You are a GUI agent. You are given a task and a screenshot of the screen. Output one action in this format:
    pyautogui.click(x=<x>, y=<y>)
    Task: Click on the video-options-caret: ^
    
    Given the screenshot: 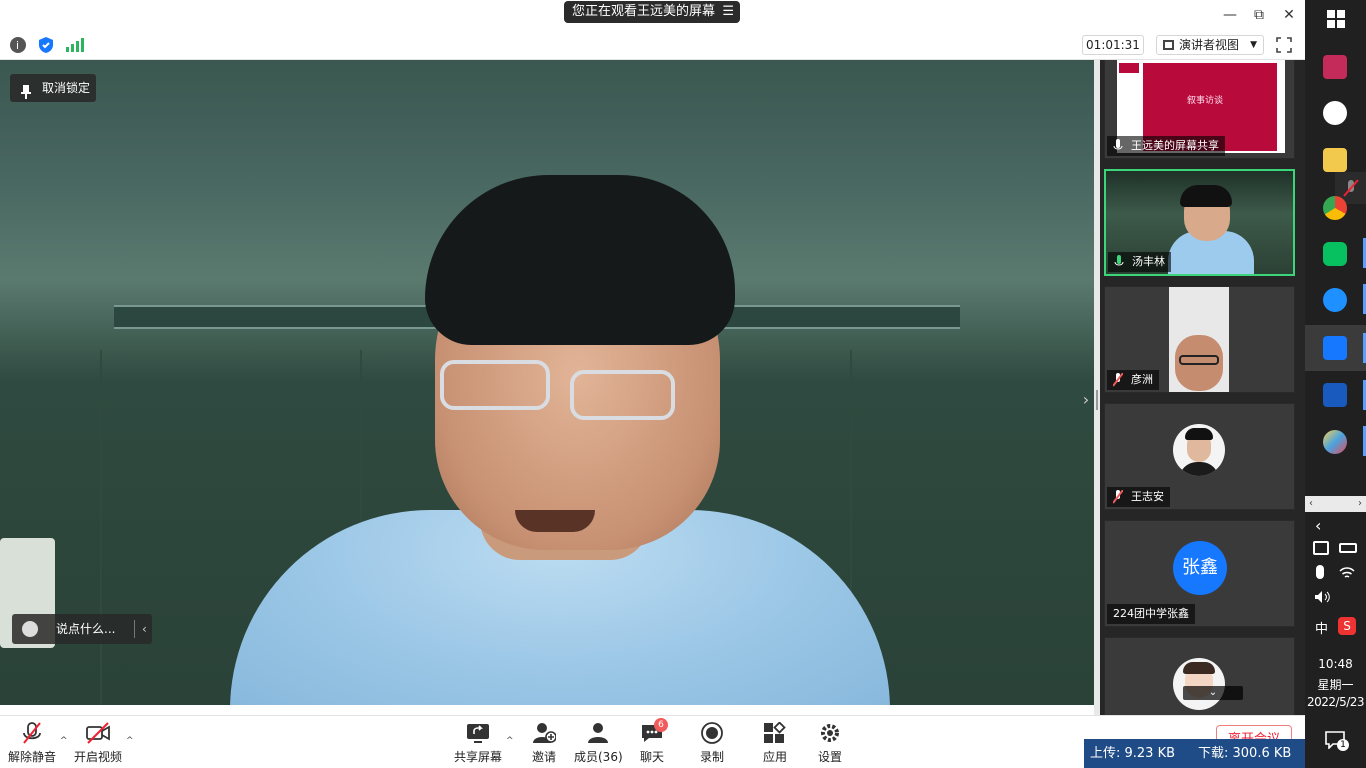 What is the action you would take?
    pyautogui.click(x=130, y=741)
    